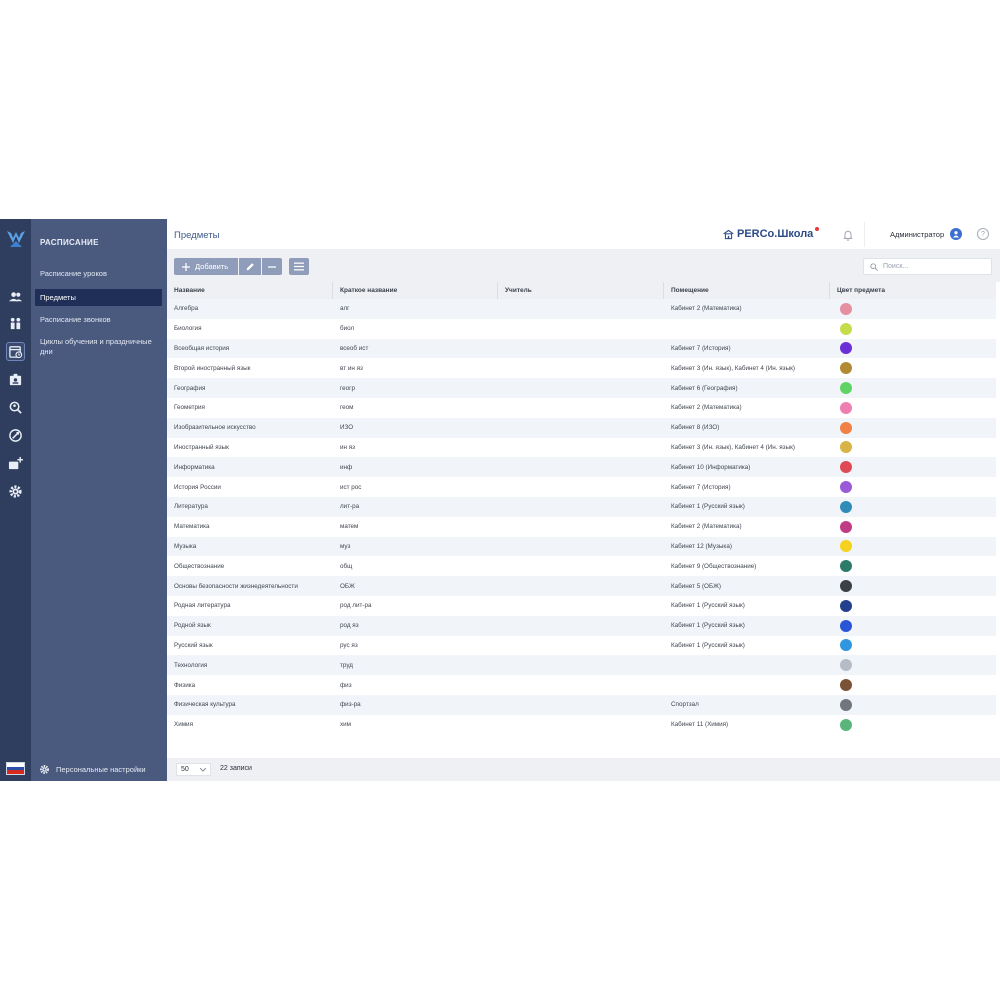 The height and width of the screenshot is (1000, 1000). What do you see at coordinates (192, 626) in the screenshot?
I see `cell-name: Родной язык` at bounding box center [192, 626].